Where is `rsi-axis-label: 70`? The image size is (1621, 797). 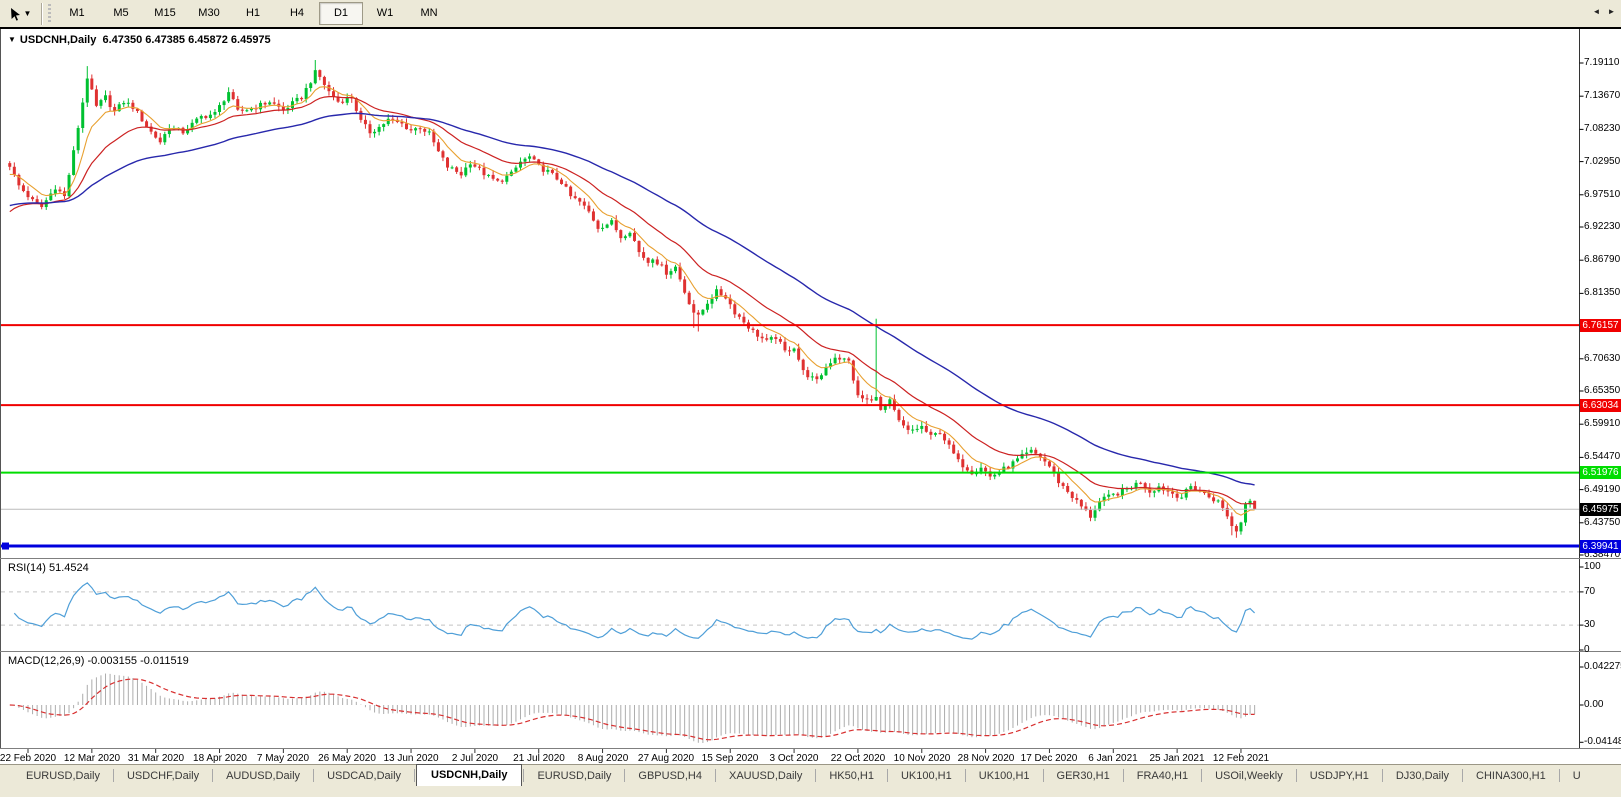 rsi-axis-label: 70 is located at coordinates (1589, 591).